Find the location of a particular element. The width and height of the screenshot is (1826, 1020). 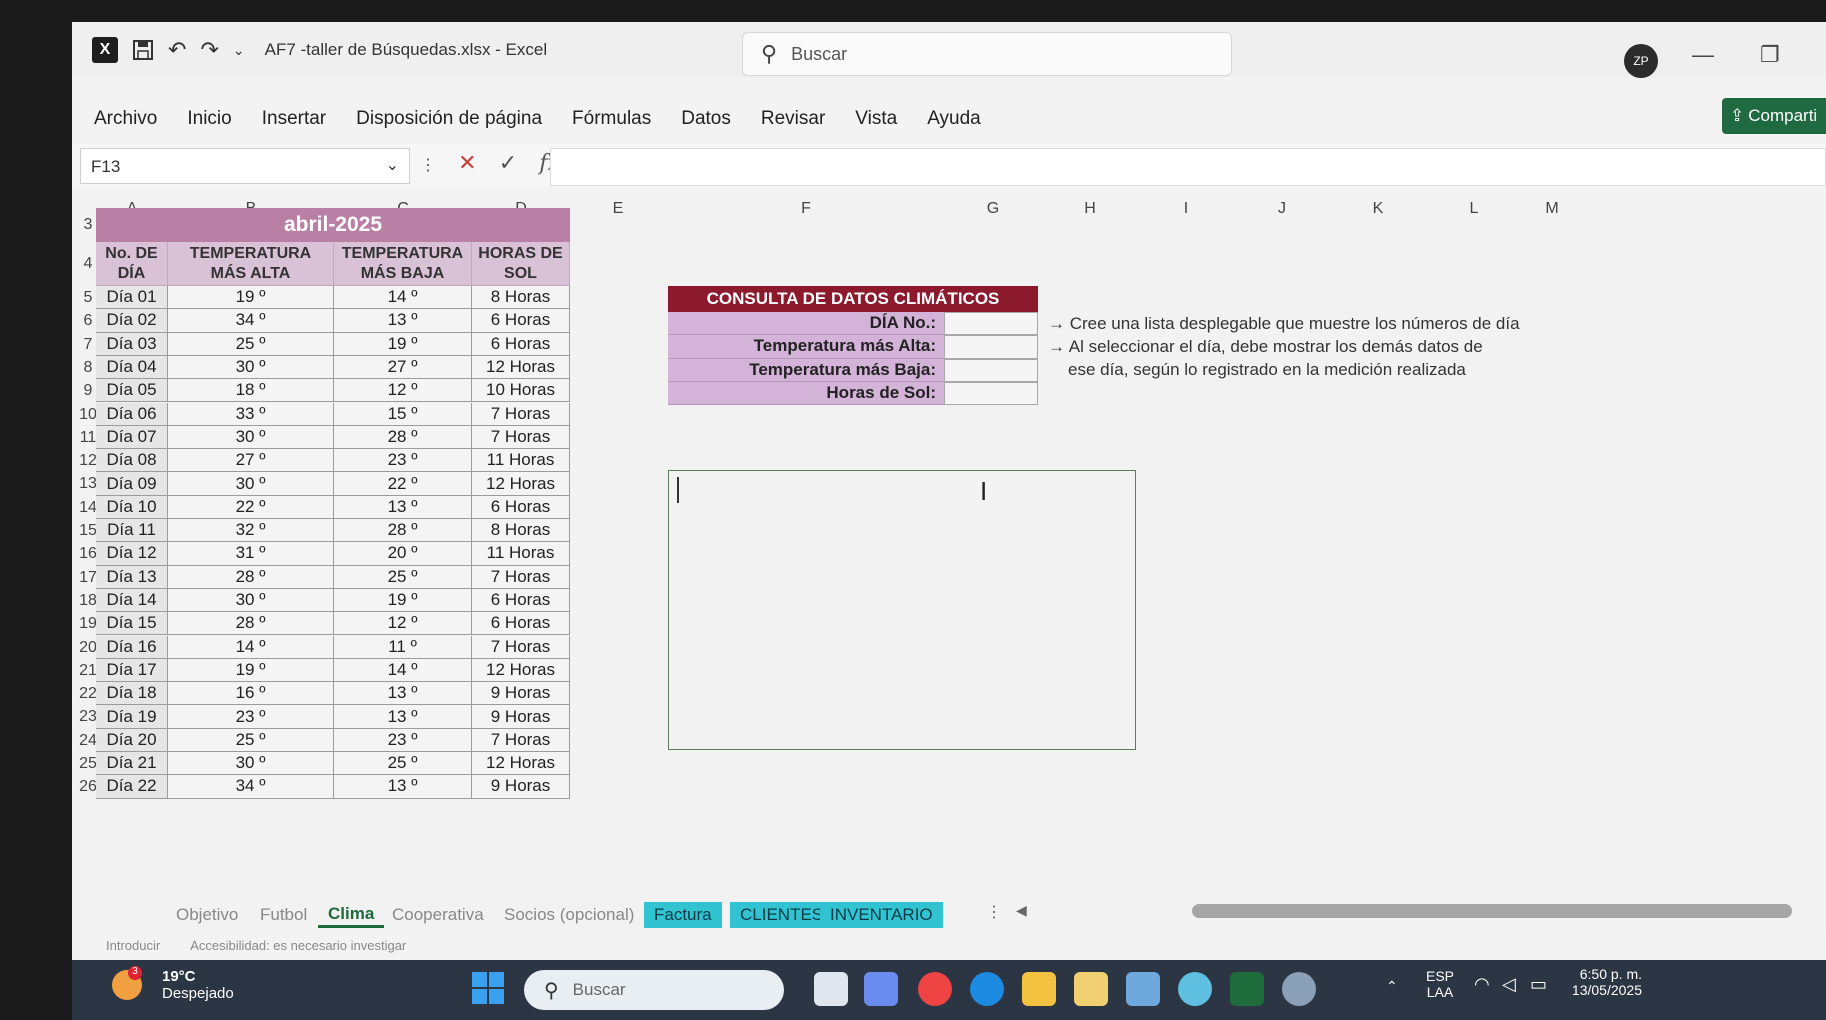

column-header: J is located at coordinates (1282, 209).